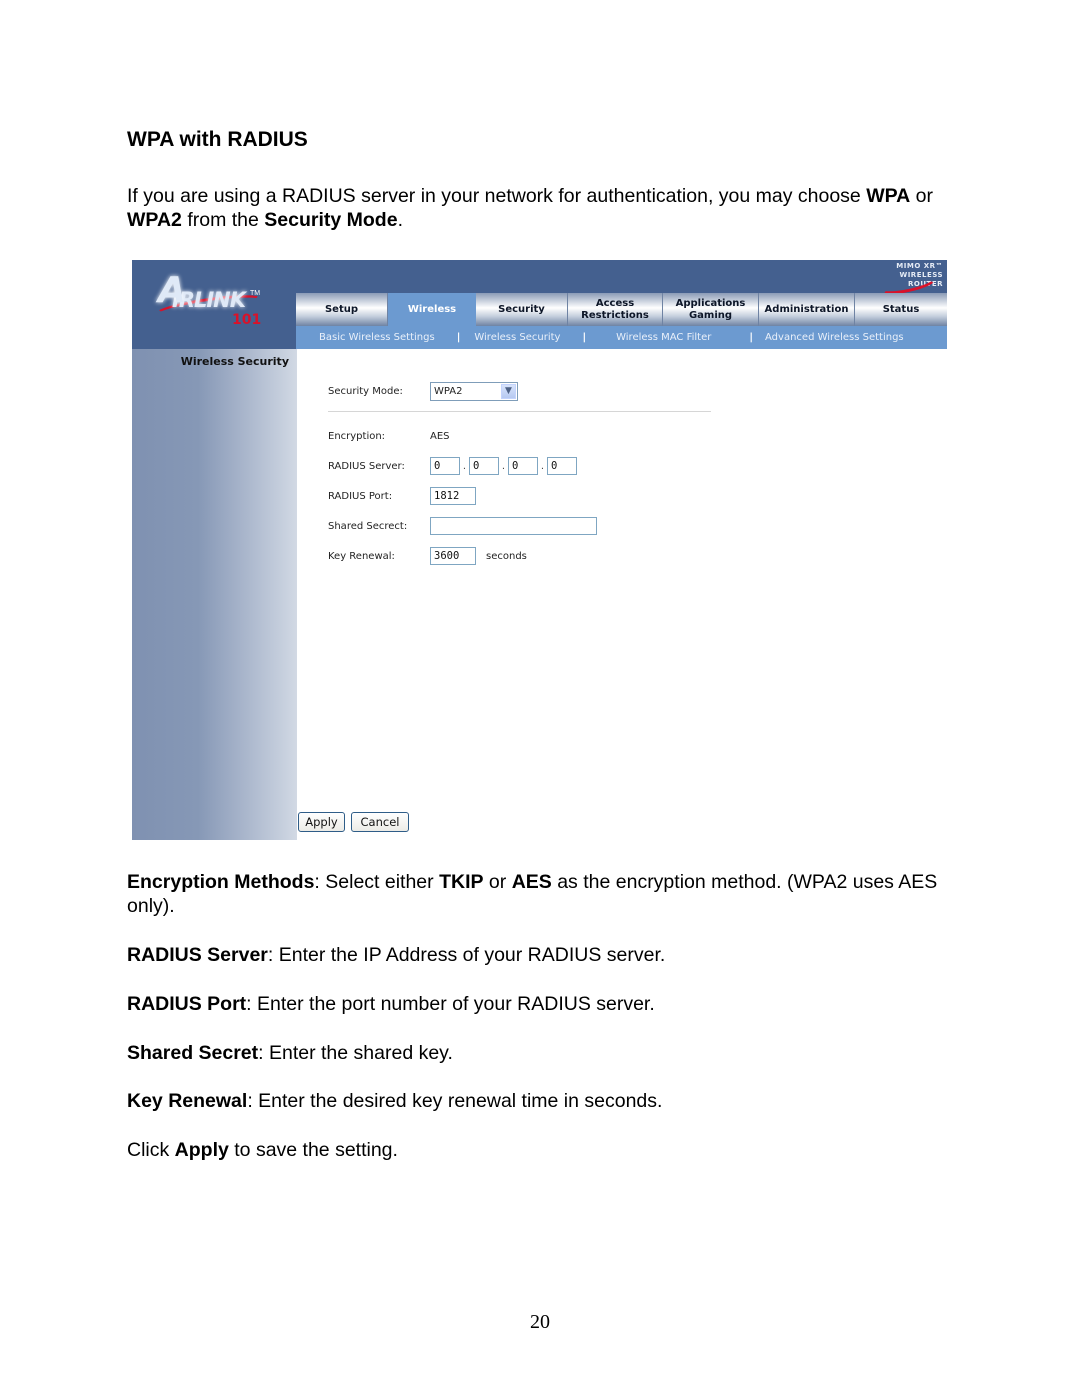  I want to click on description-tkip: TKIP, so click(461, 882).